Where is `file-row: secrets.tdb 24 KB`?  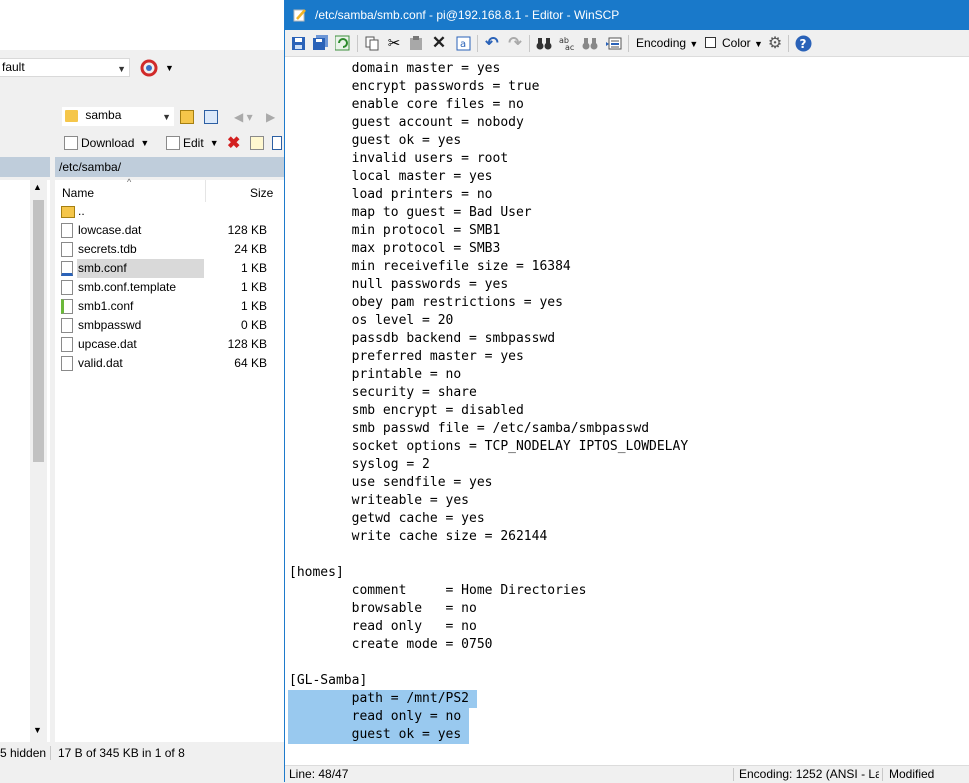 file-row: secrets.tdb 24 KB is located at coordinates (170, 249).